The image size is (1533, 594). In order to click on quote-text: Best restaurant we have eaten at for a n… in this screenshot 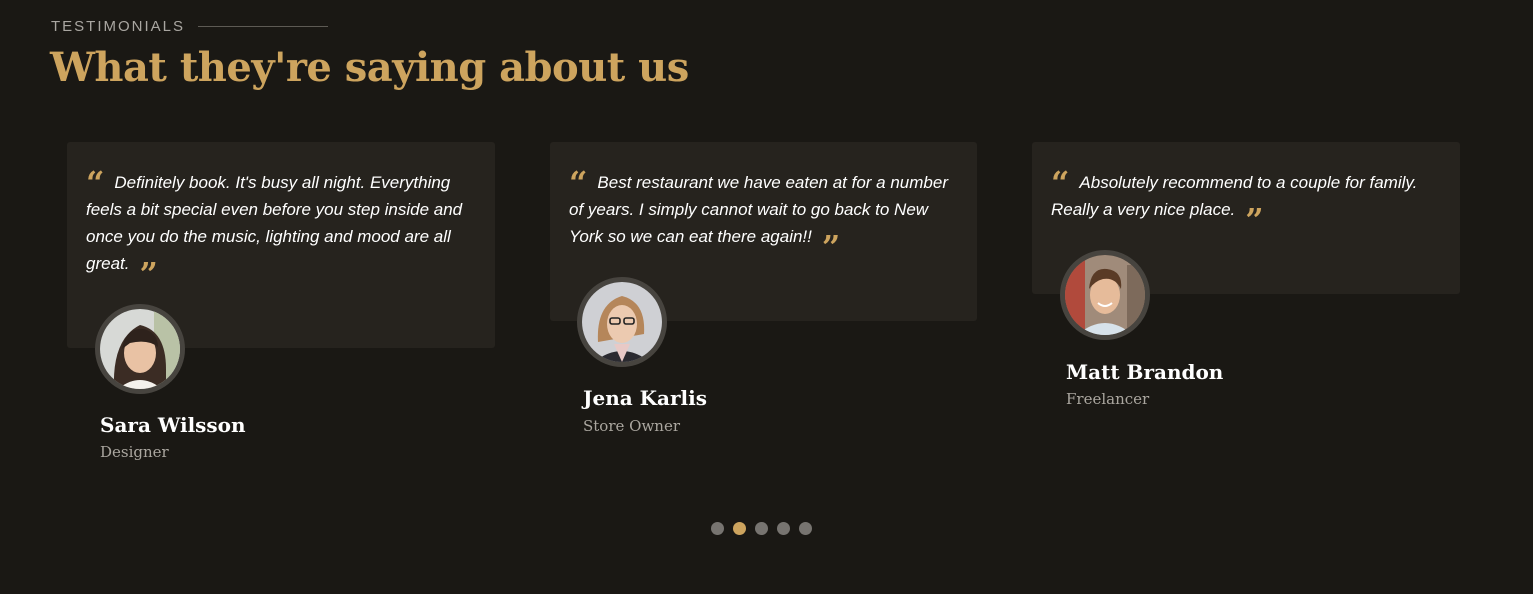, I will do `click(758, 209)`.